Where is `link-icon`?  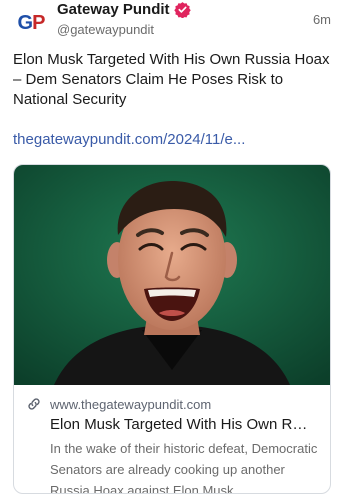
link-icon is located at coordinates (34, 404).